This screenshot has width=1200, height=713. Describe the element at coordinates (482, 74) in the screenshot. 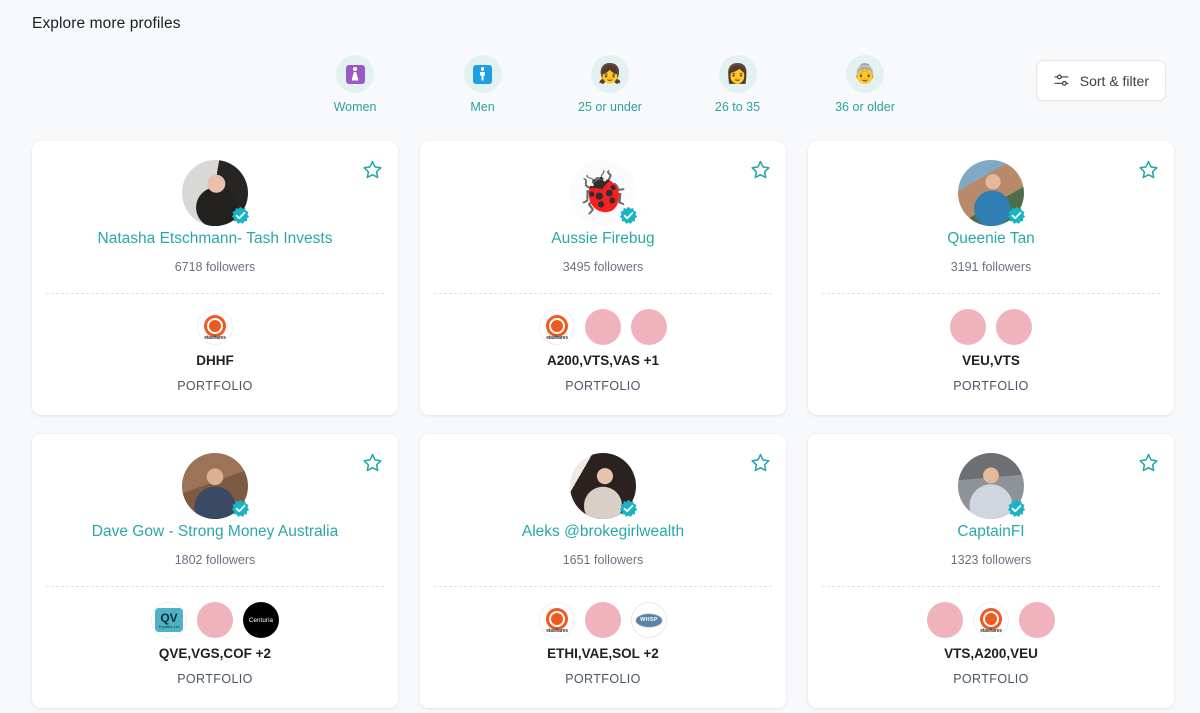

I see `men-restroom-icon` at that location.